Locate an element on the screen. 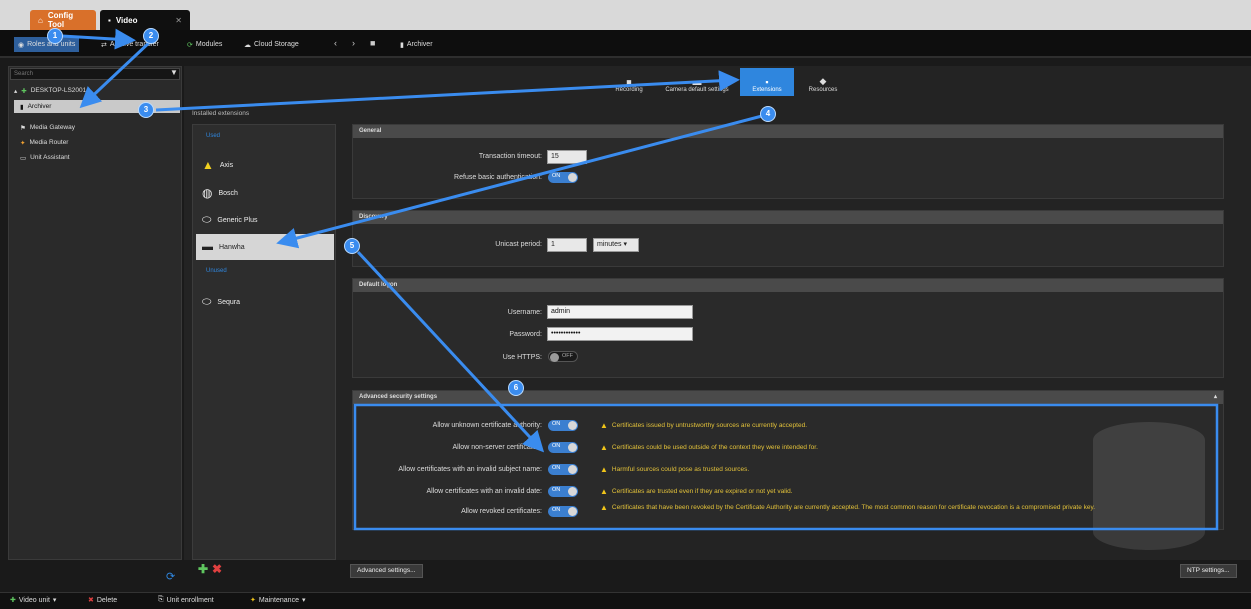  collapse-icon: ▴ is located at coordinates (1215, 397).